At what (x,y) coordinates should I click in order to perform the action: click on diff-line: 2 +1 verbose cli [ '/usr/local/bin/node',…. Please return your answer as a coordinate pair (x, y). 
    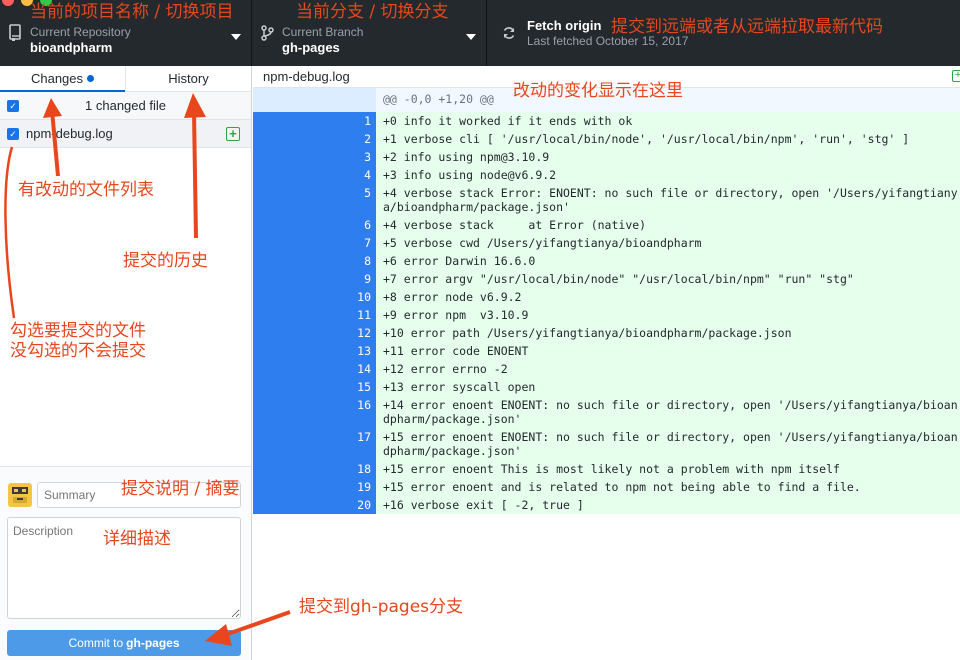
    Looking at the image, I should click on (606, 139).